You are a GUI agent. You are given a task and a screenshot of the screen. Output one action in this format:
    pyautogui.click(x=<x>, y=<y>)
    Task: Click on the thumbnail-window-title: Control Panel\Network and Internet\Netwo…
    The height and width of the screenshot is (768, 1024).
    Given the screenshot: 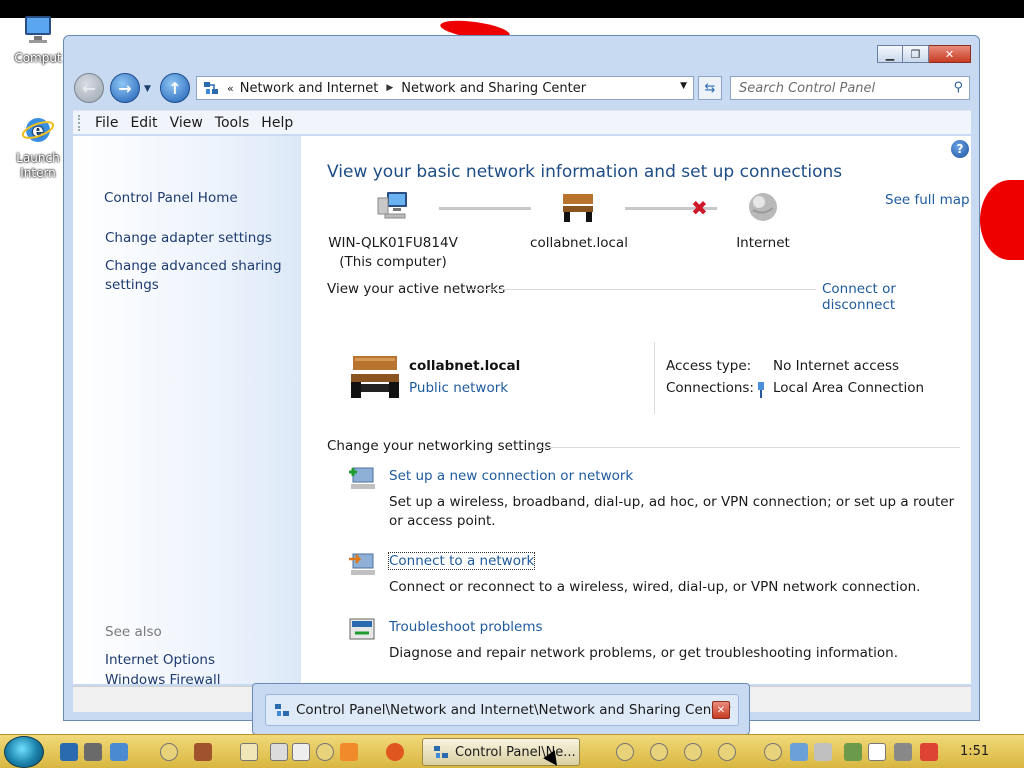 What is the action you would take?
    pyautogui.click(x=502, y=710)
    